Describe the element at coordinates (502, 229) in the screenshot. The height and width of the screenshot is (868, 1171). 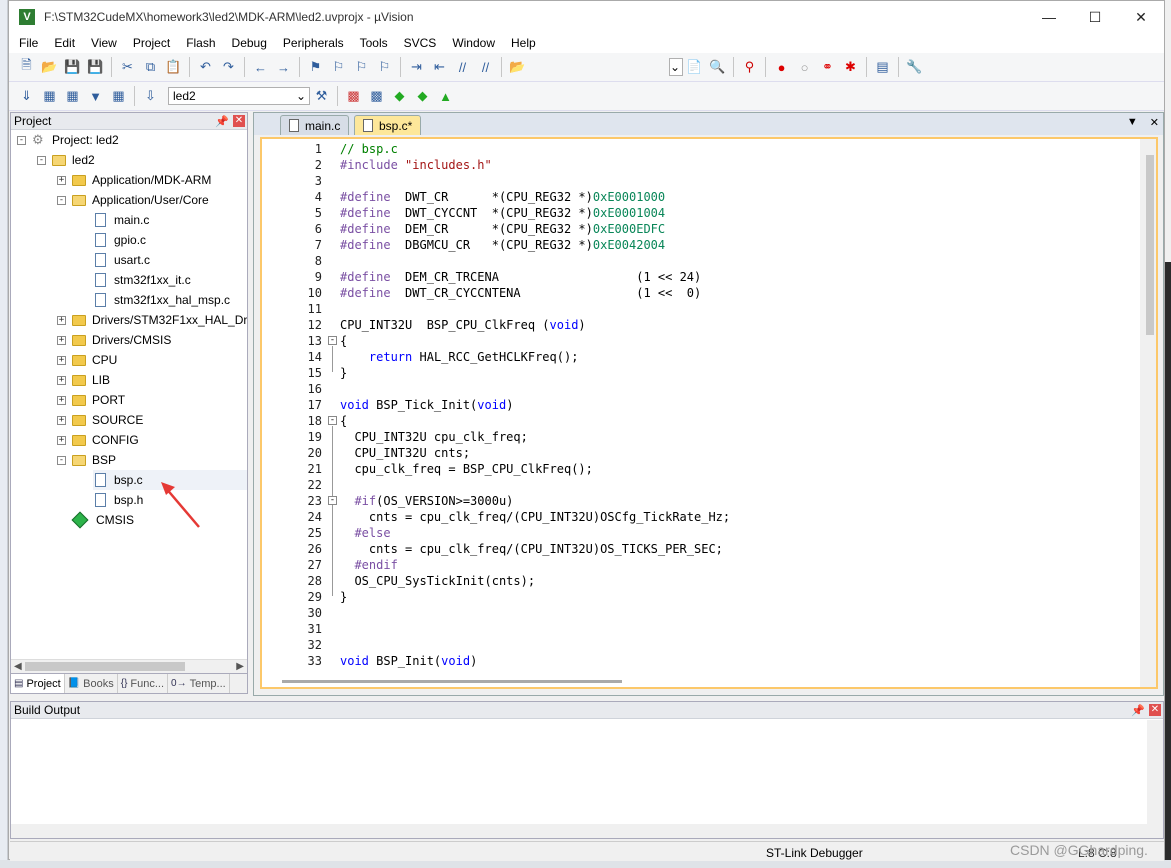
I see `code-line: #define DEM_CR *(CPU_REG32 *)0xE000EDFC` at that location.